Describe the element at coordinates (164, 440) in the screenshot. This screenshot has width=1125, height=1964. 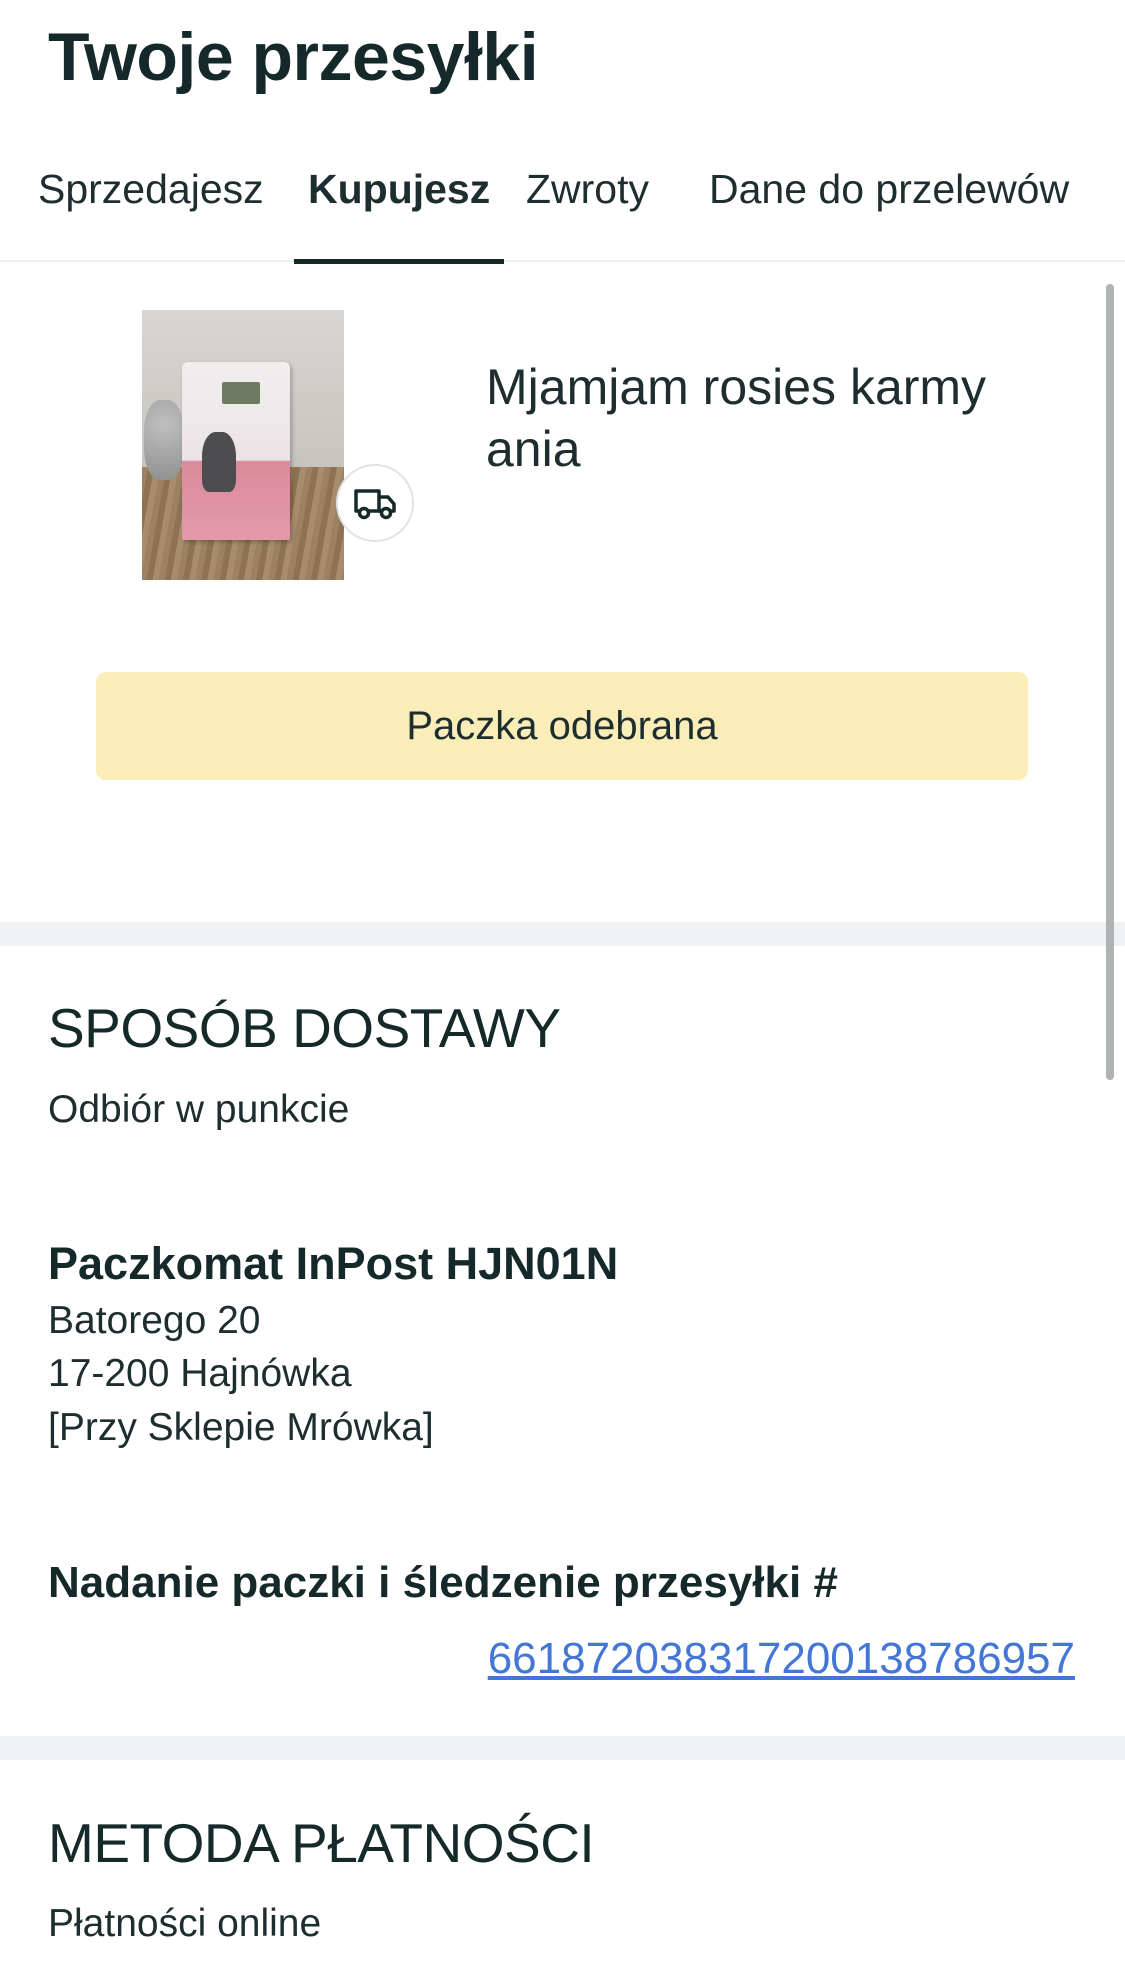
I see `photo-figurine` at that location.